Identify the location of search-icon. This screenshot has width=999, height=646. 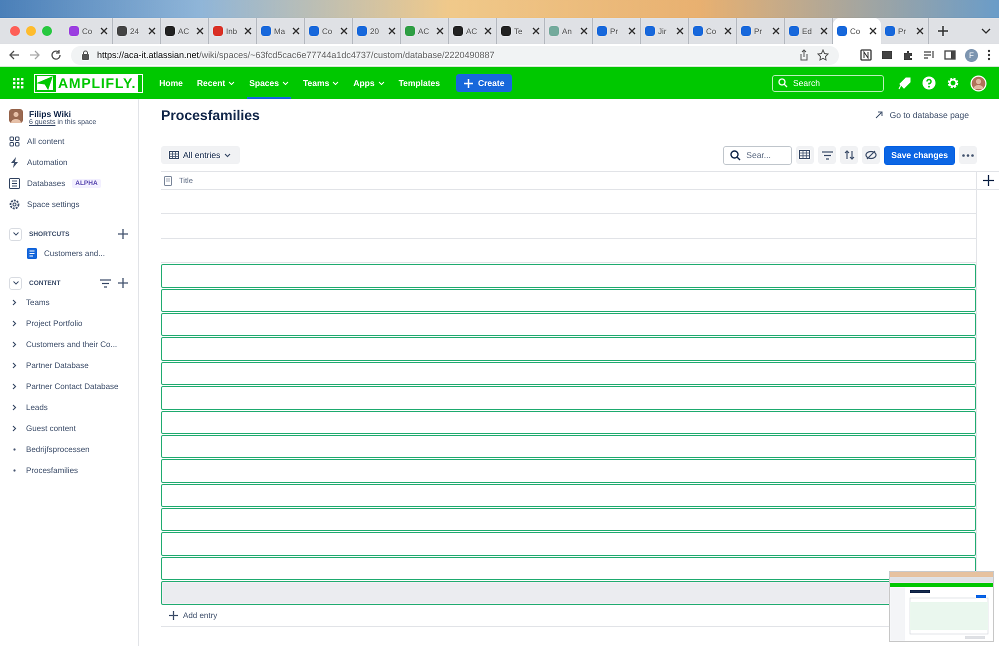
(783, 83).